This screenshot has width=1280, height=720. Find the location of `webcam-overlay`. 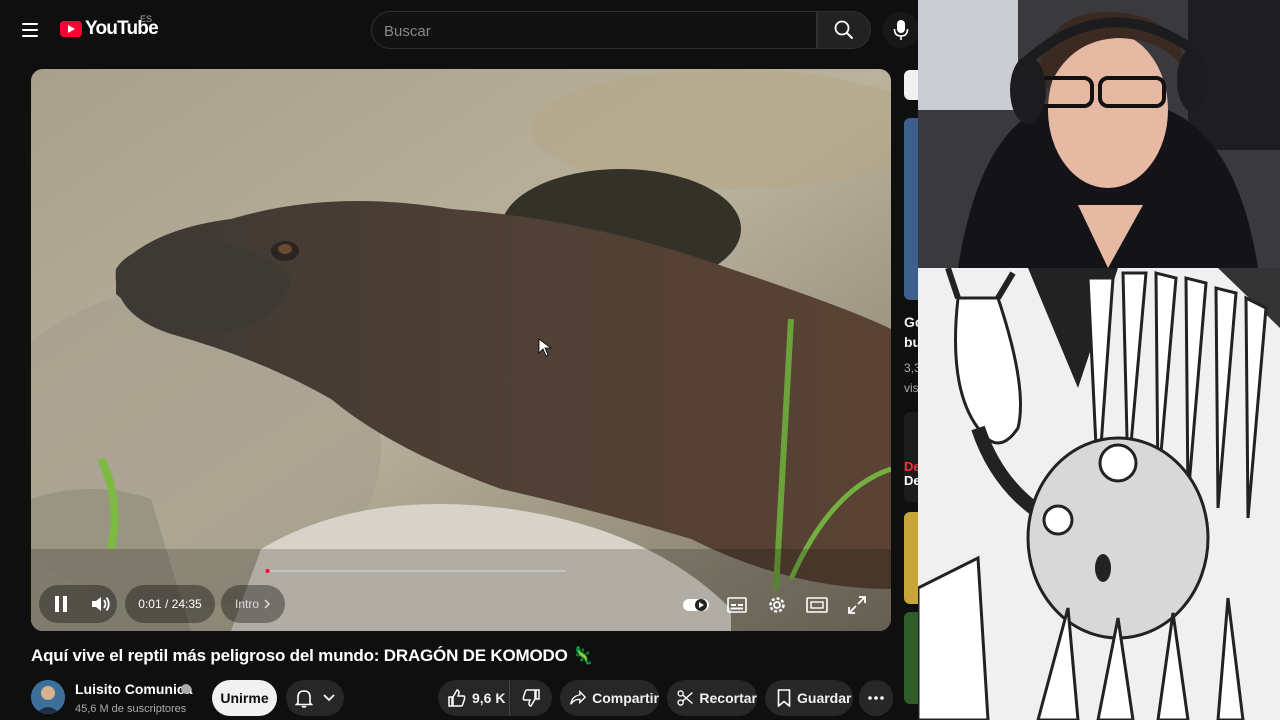

webcam-overlay is located at coordinates (1099, 134).